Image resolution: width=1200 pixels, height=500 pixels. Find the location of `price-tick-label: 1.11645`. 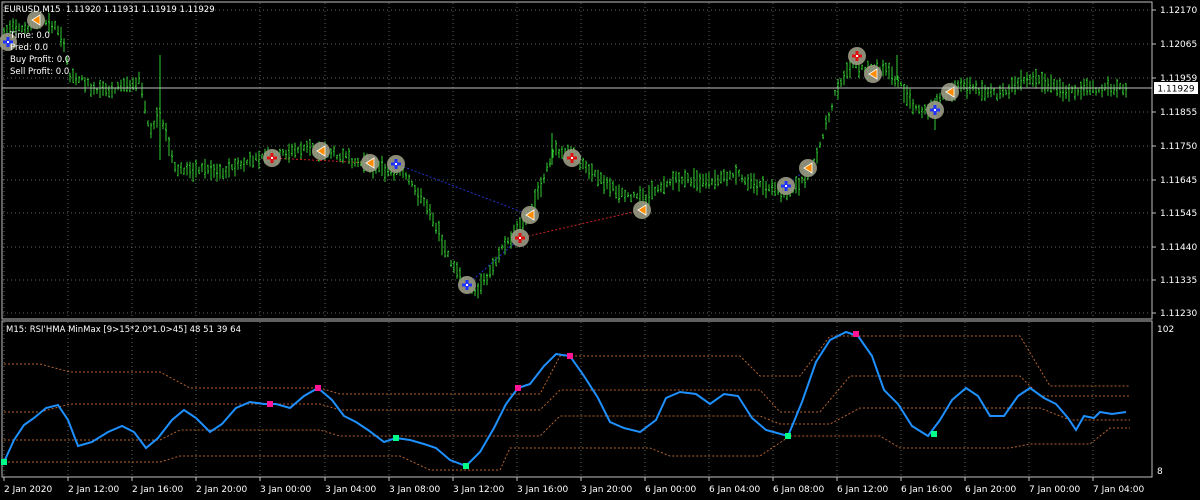

price-tick-label: 1.11645 is located at coordinates (1178, 181).